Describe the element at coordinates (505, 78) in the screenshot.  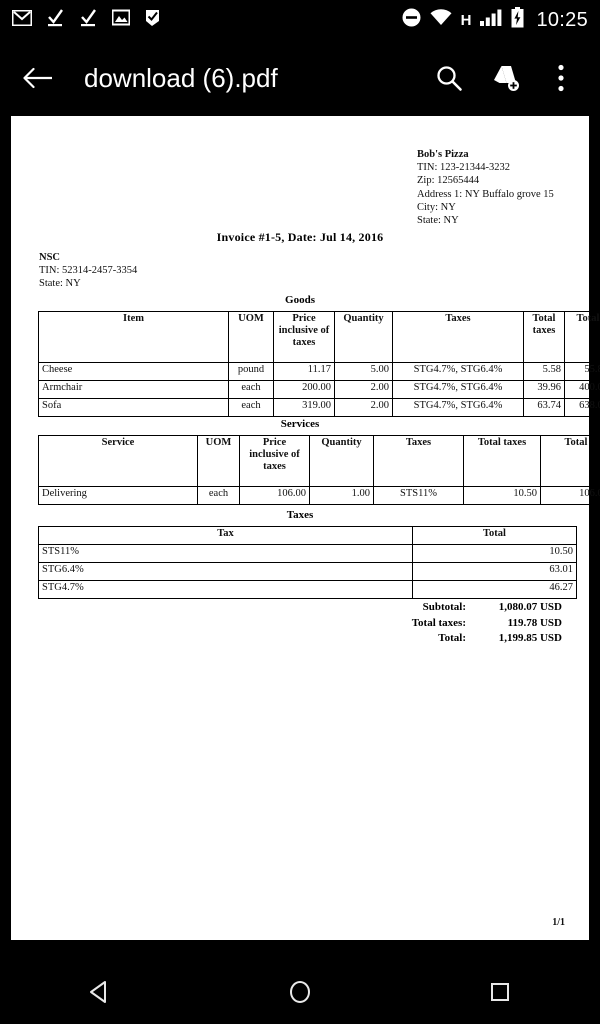
I see `save-to-drive-button` at that location.